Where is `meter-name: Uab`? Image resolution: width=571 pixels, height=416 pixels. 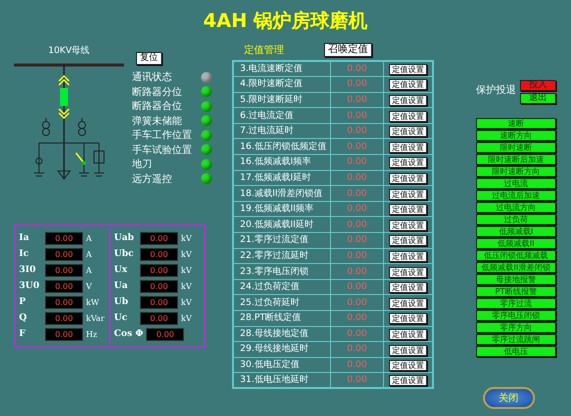
meter-name: Uab is located at coordinates (124, 238).